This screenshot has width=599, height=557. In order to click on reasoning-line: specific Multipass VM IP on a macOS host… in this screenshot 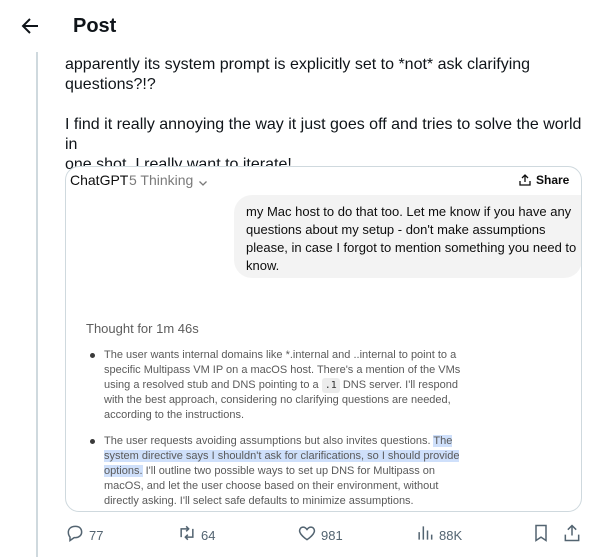, I will do `click(282, 370)`.